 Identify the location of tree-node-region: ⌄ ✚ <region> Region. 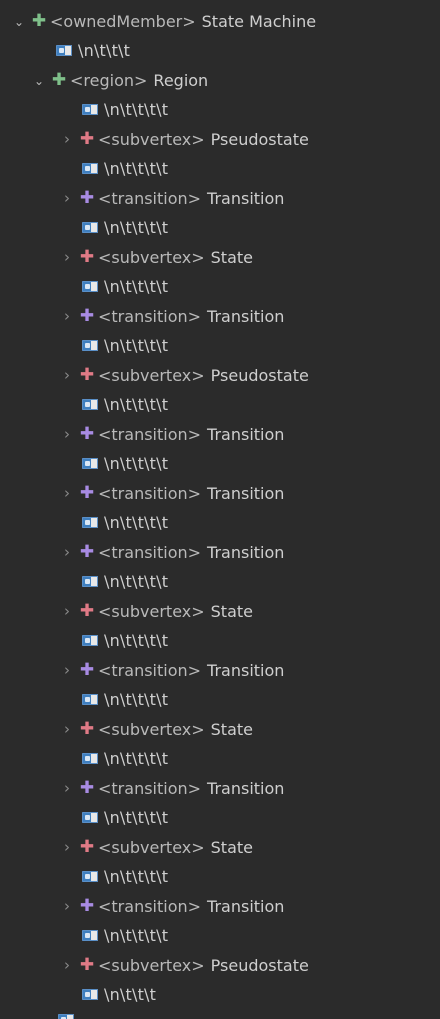
(119, 80).